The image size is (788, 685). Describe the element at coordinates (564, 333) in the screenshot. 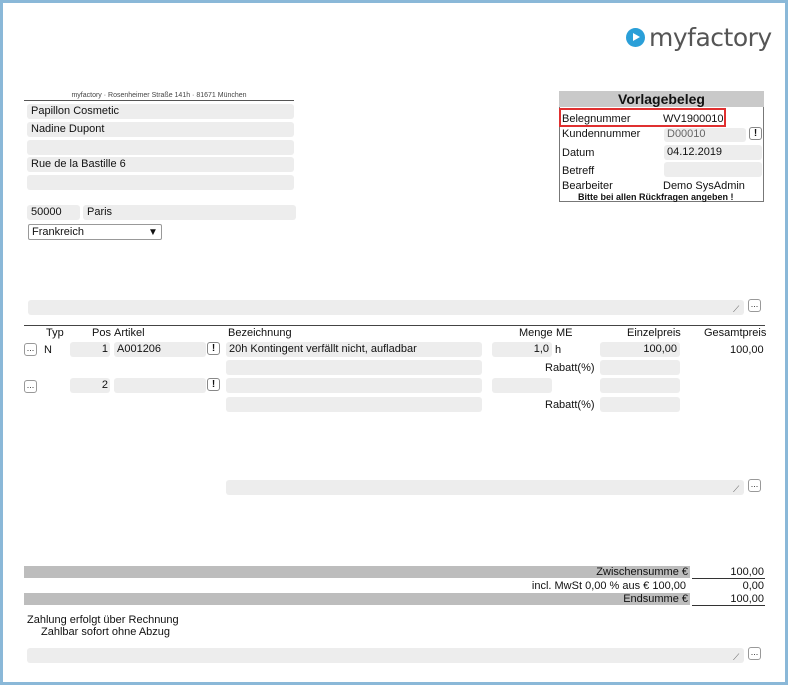

I see `col-me: ME` at that location.